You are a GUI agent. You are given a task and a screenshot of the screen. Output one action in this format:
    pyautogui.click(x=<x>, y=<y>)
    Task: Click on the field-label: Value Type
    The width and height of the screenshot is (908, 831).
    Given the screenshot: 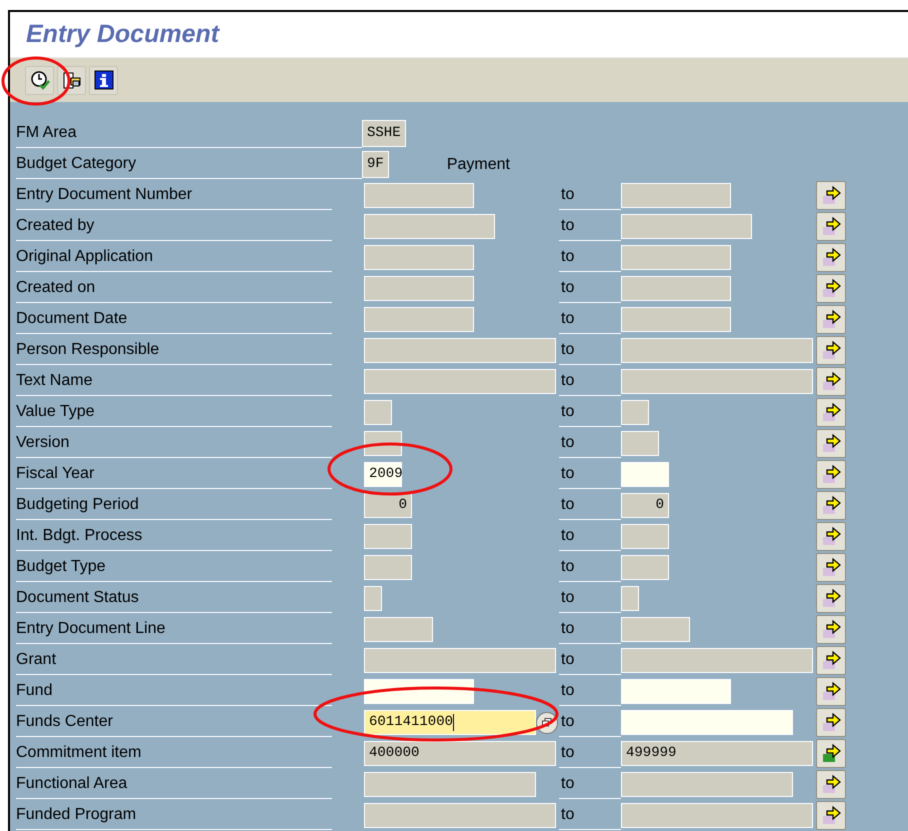 What is the action you would take?
    pyautogui.click(x=55, y=412)
    